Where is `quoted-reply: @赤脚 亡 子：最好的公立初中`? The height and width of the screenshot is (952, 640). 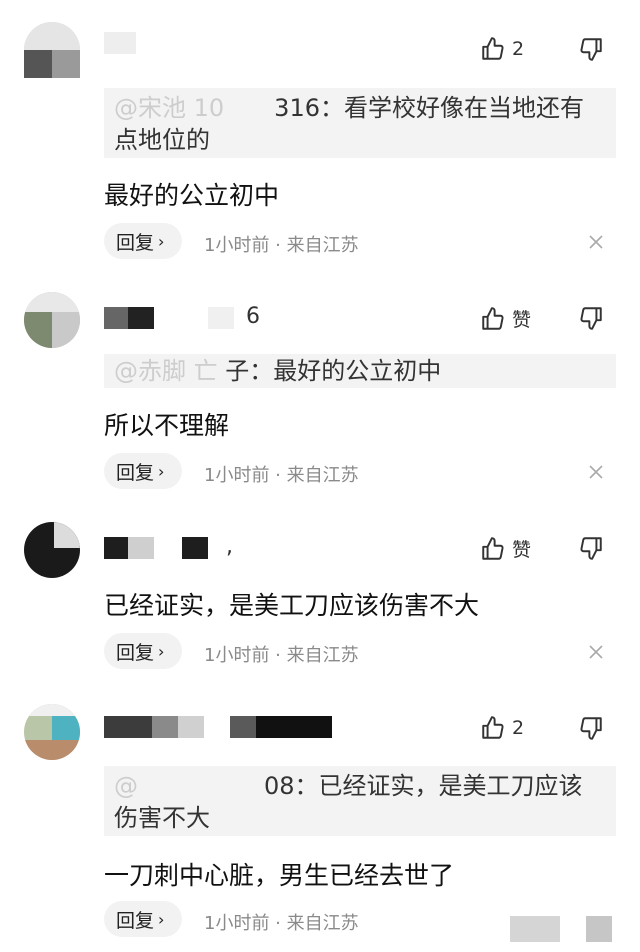 quoted-reply: @赤脚 亡 子：最好的公立初中 is located at coordinates (360, 371).